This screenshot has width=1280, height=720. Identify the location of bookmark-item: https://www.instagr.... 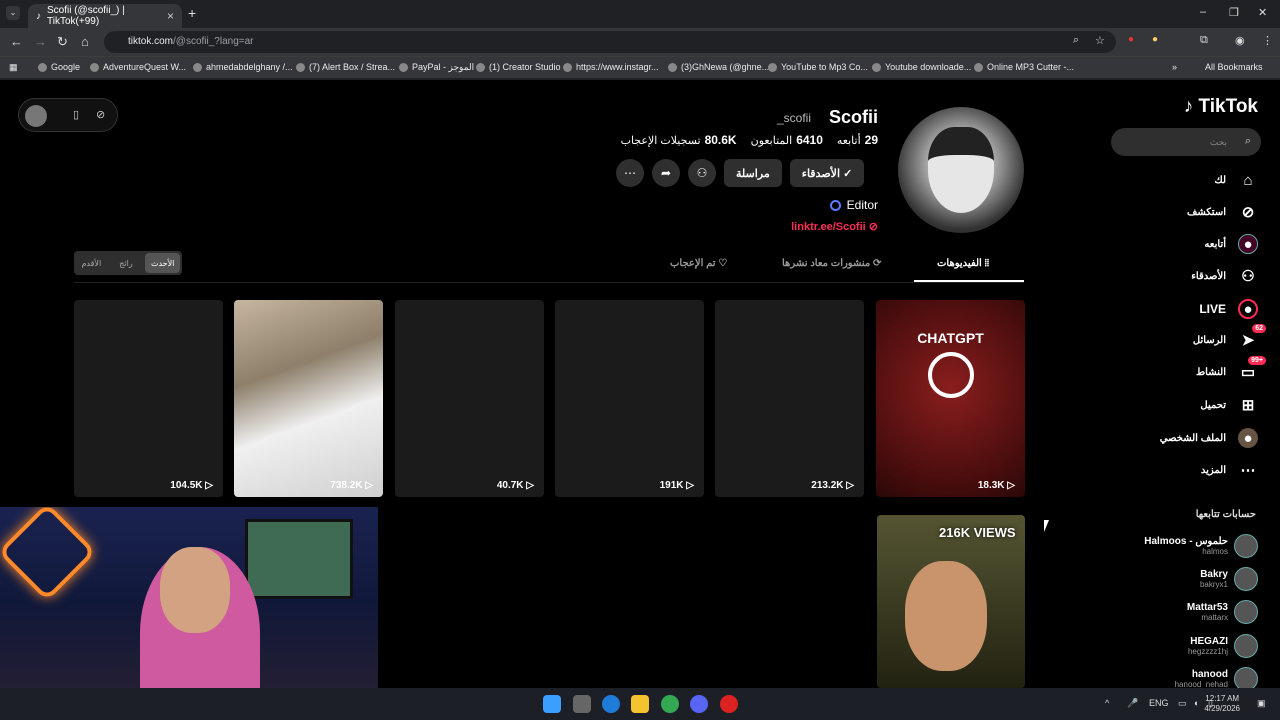
(611, 67).